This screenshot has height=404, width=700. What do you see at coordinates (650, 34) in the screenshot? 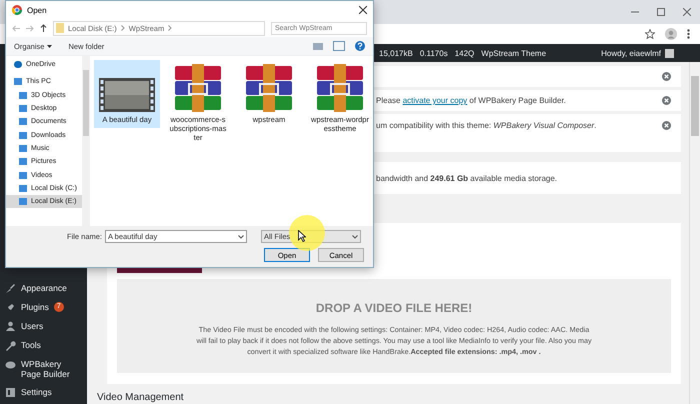
I see `bookmark-star-icon` at bounding box center [650, 34].